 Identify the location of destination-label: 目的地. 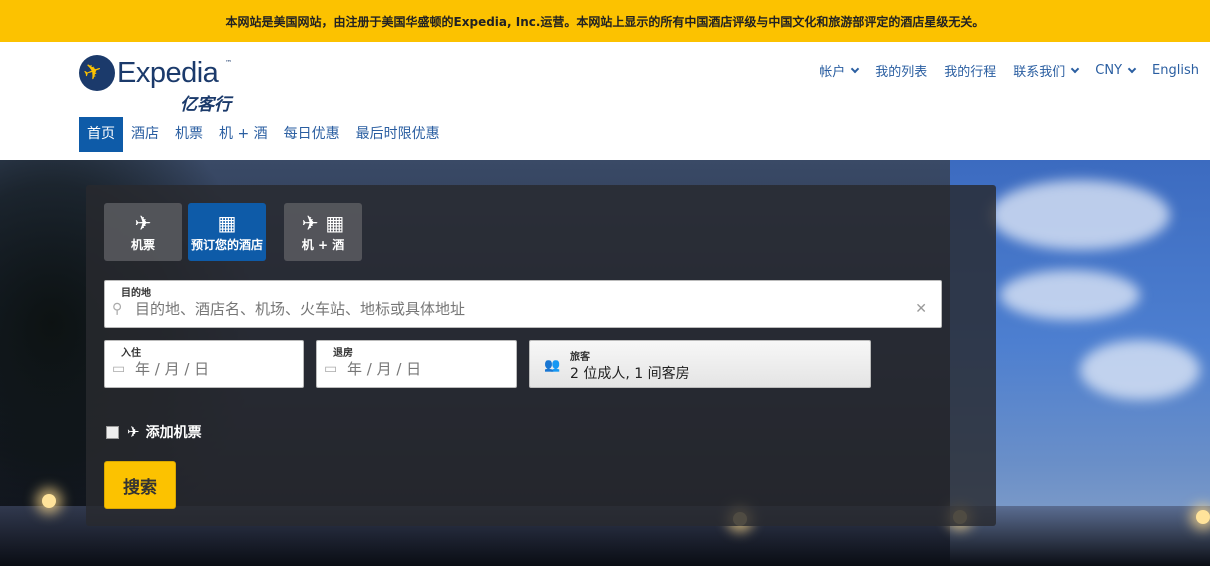
(136, 293).